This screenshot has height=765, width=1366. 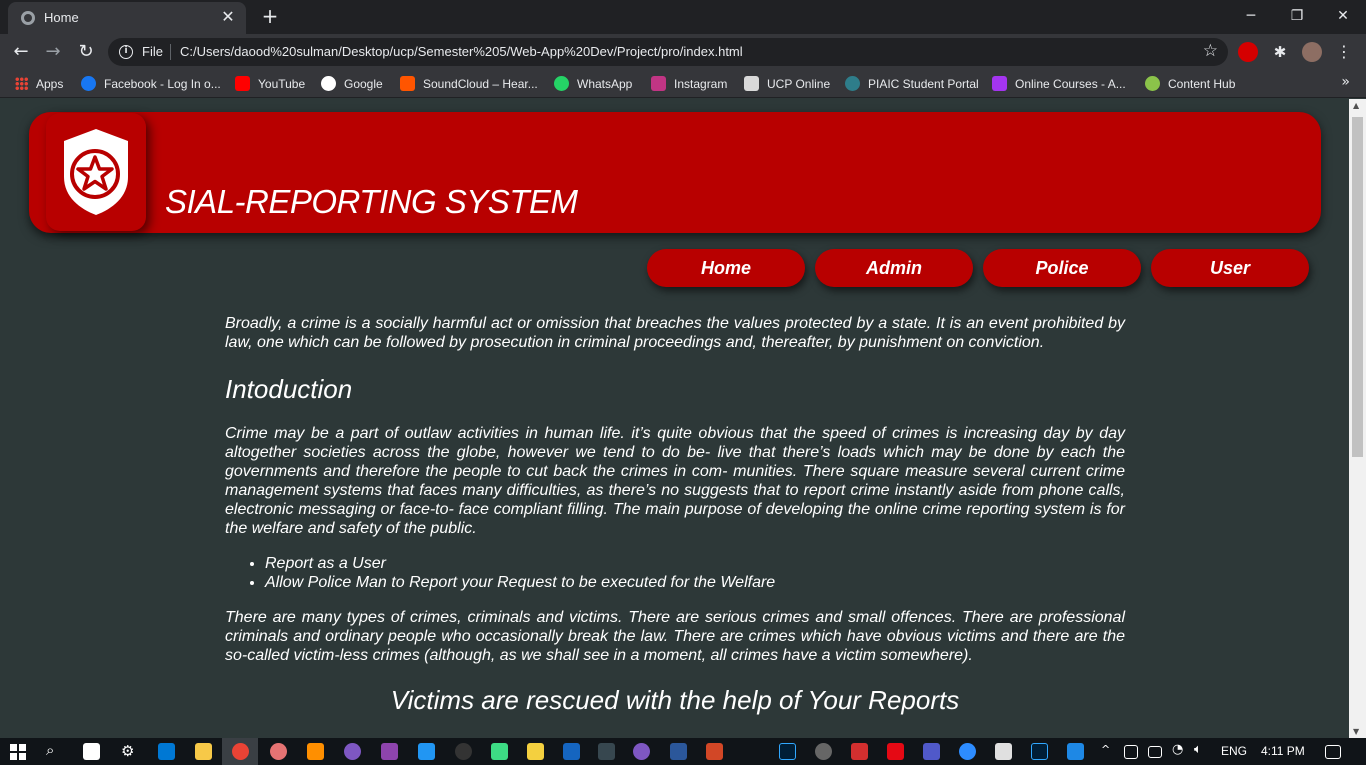 What do you see at coordinates (967, 751) in the screenshot?
I see `zoom-icon` at bounding box center [967, 751].